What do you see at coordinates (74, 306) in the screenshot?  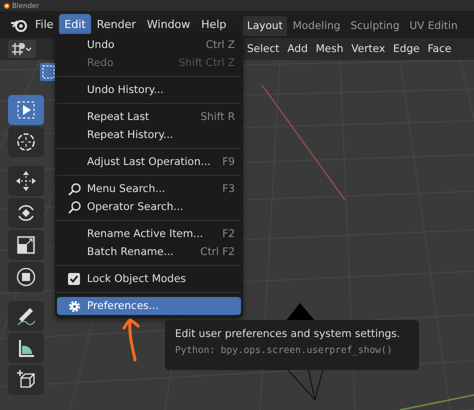 I see `settings-icon` at bounding box center [74, 306].